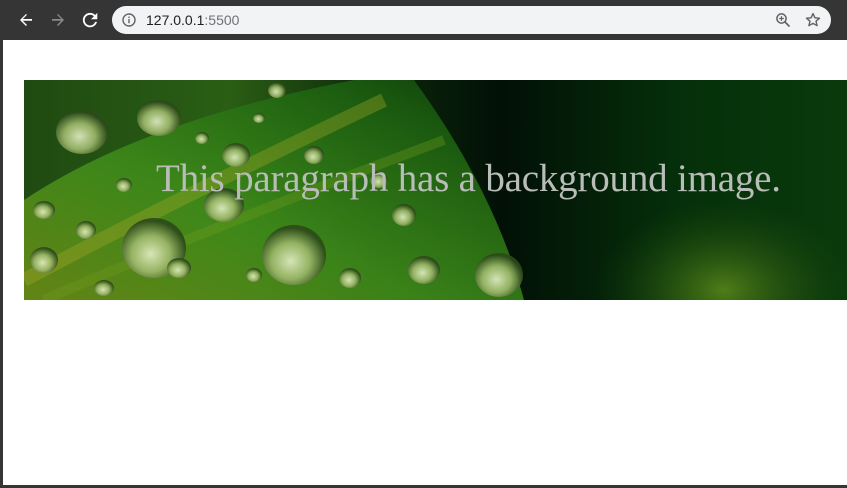 The width and height of the screenshot is (847, 488). What do you see at coordinates (783, 20) in the screenshot?
I see `zoom-in-icon` at bounding box center [783, 20].